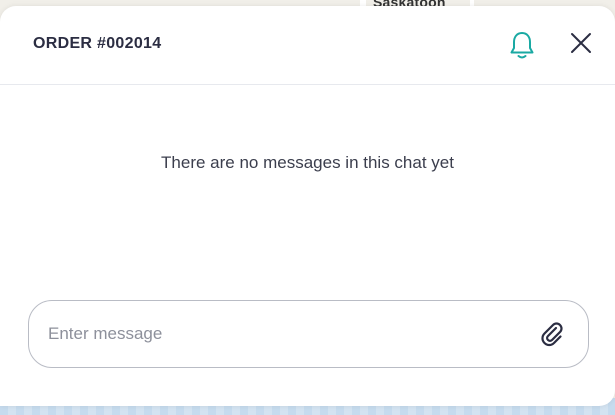 The image size is (615, 415). Describe the element at coordinates (283, 334) in the screenshot. I see `message-input` at that location.